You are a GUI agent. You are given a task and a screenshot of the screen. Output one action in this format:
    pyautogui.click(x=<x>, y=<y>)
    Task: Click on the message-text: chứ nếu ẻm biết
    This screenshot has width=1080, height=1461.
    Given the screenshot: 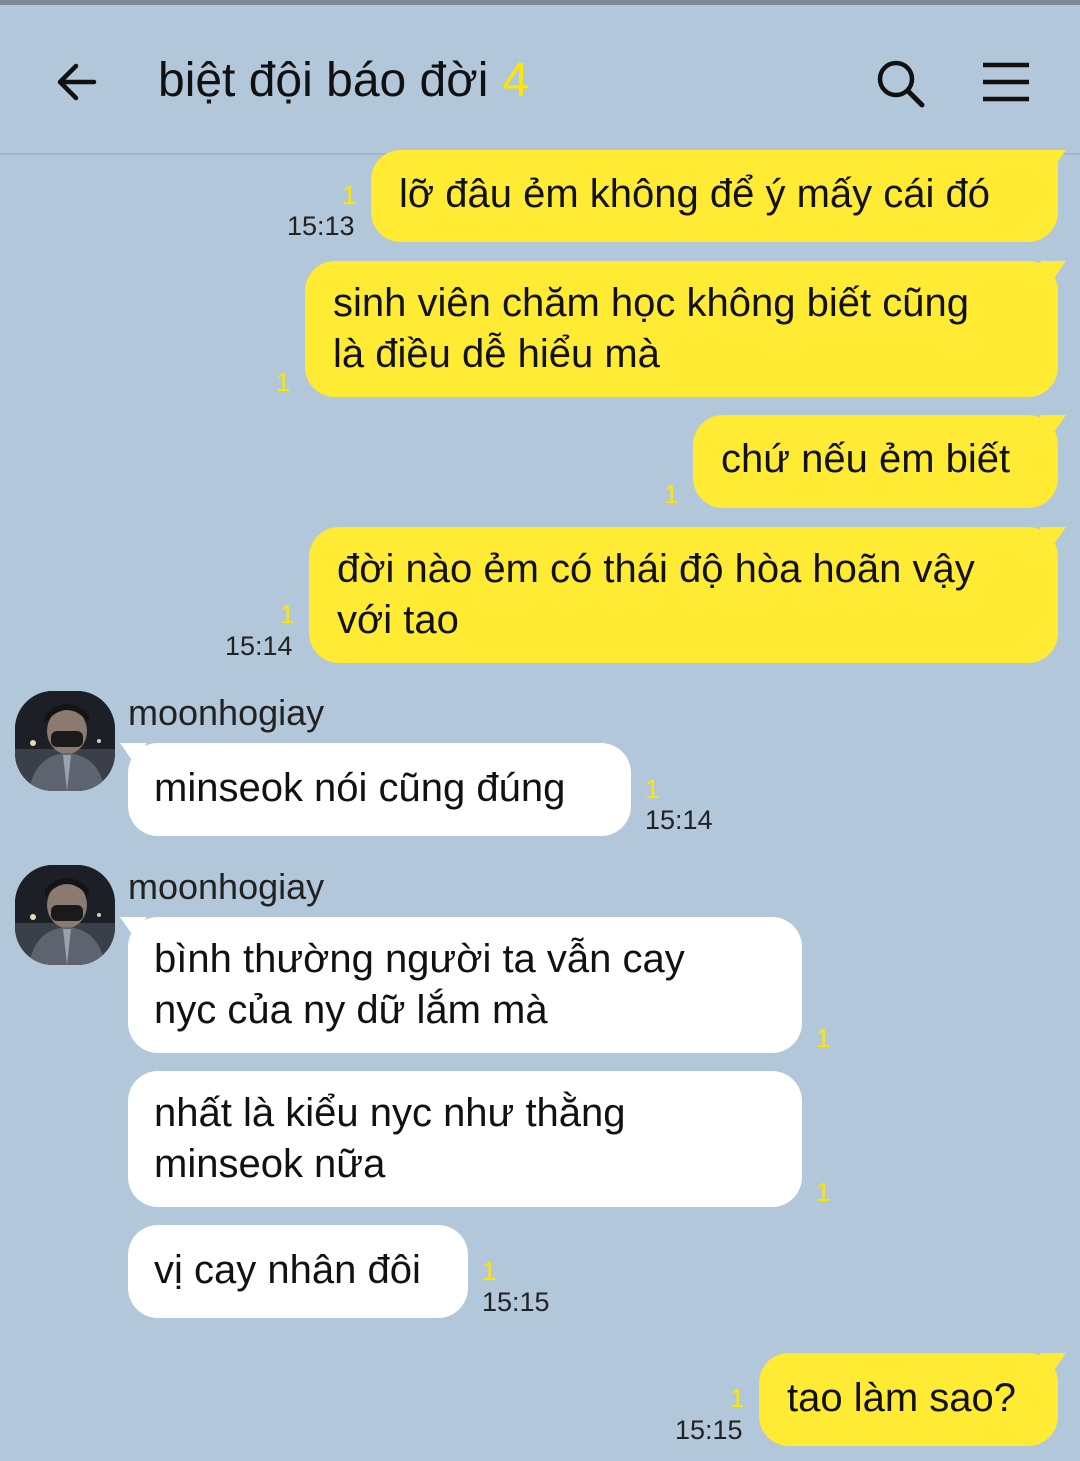 What is the action you would take?
    pyautogui.click(x=866, y=459)
    